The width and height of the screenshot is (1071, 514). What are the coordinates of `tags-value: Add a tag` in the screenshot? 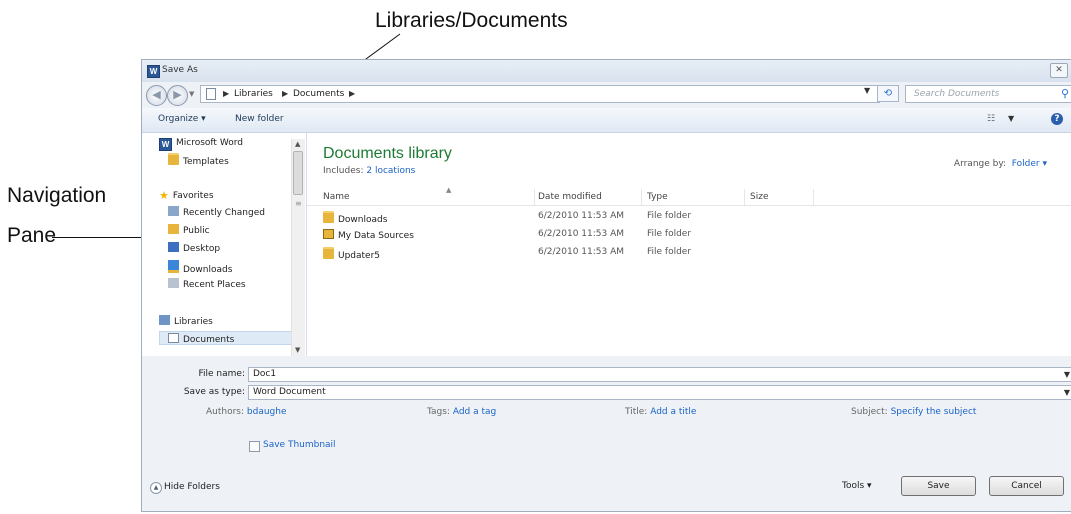 It's located at (474, 412).